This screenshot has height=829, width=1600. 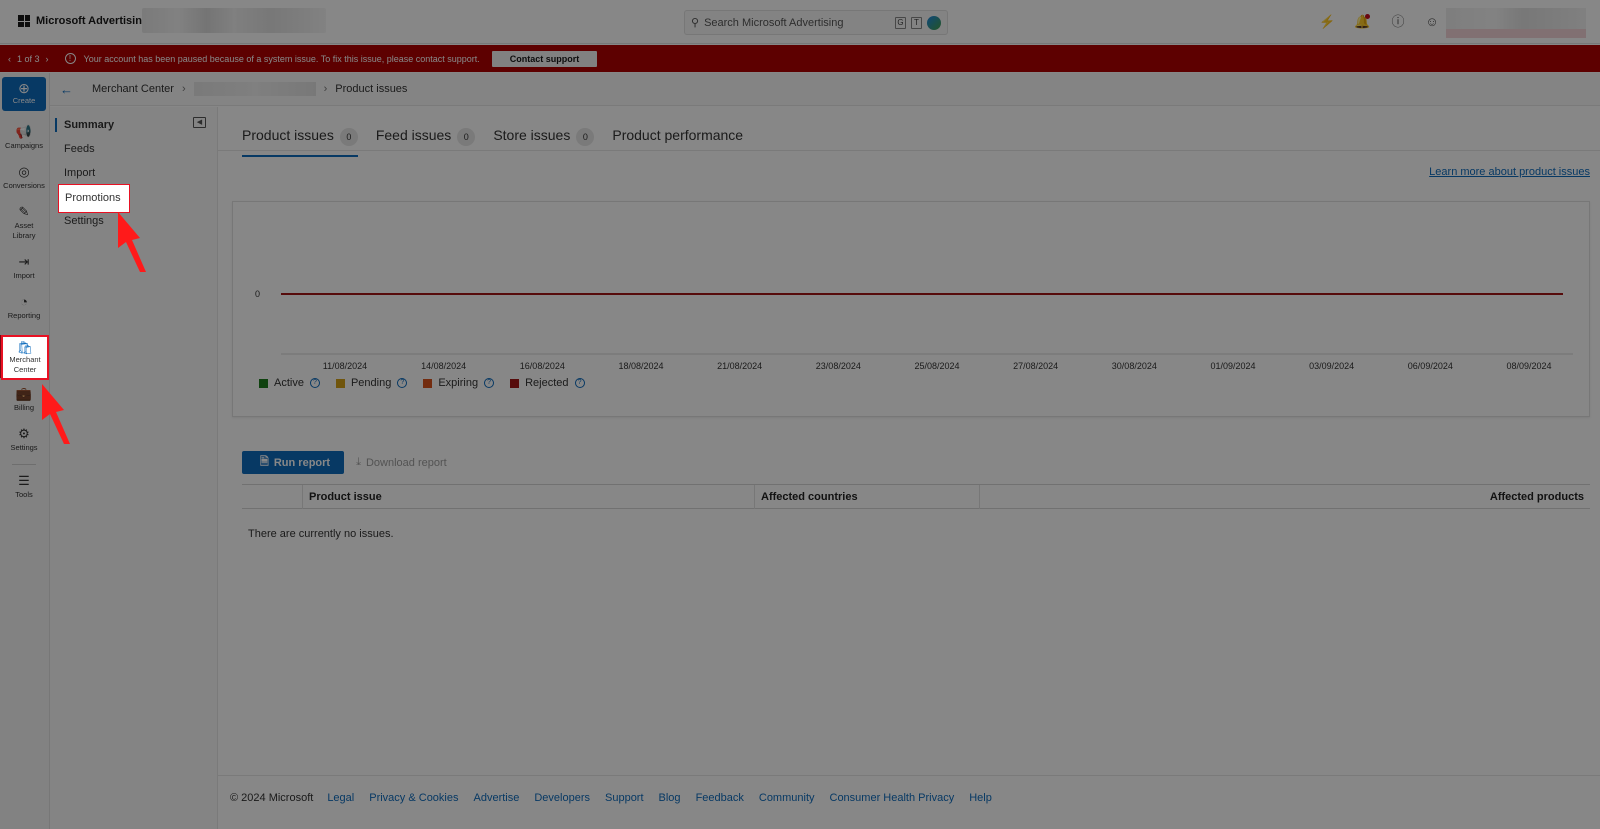 What do you see at coordinates (254, 89) in the screenshot?
I see `breadcrumb-store-name` at bounding box center [254, 89].